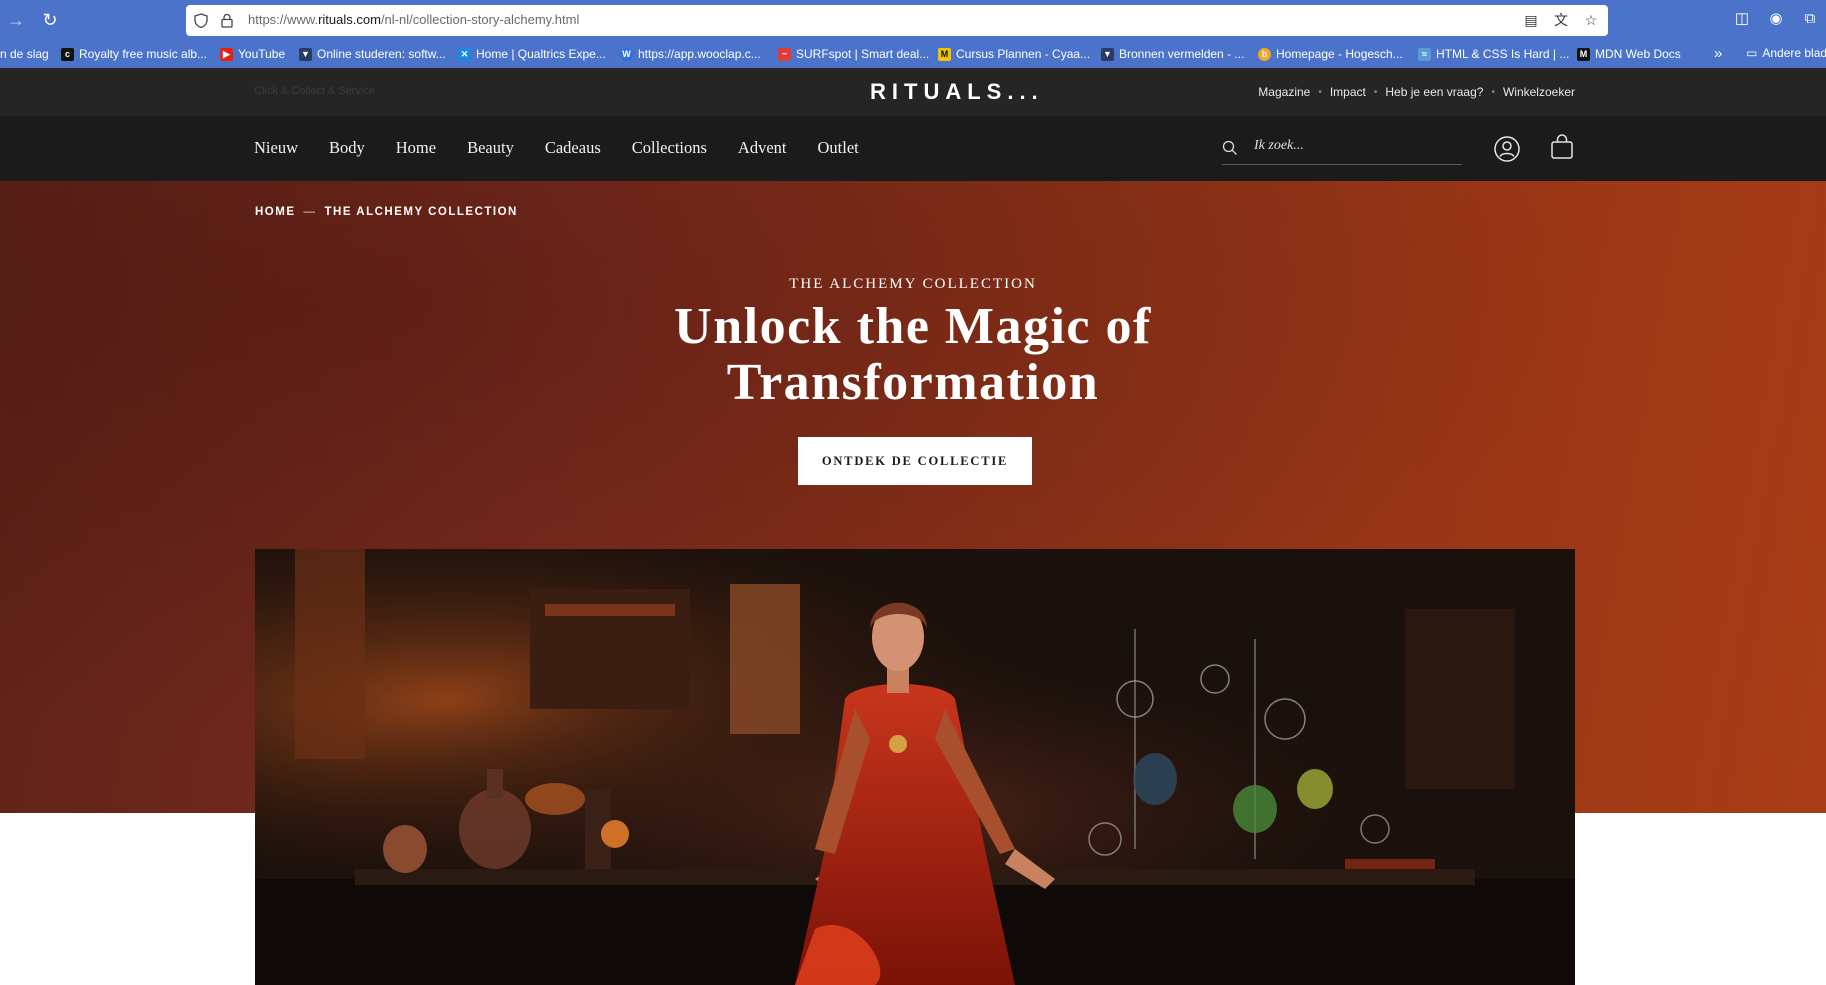  I want to click on store-finder-link: Winkelzoeker, so click(1539, 92).